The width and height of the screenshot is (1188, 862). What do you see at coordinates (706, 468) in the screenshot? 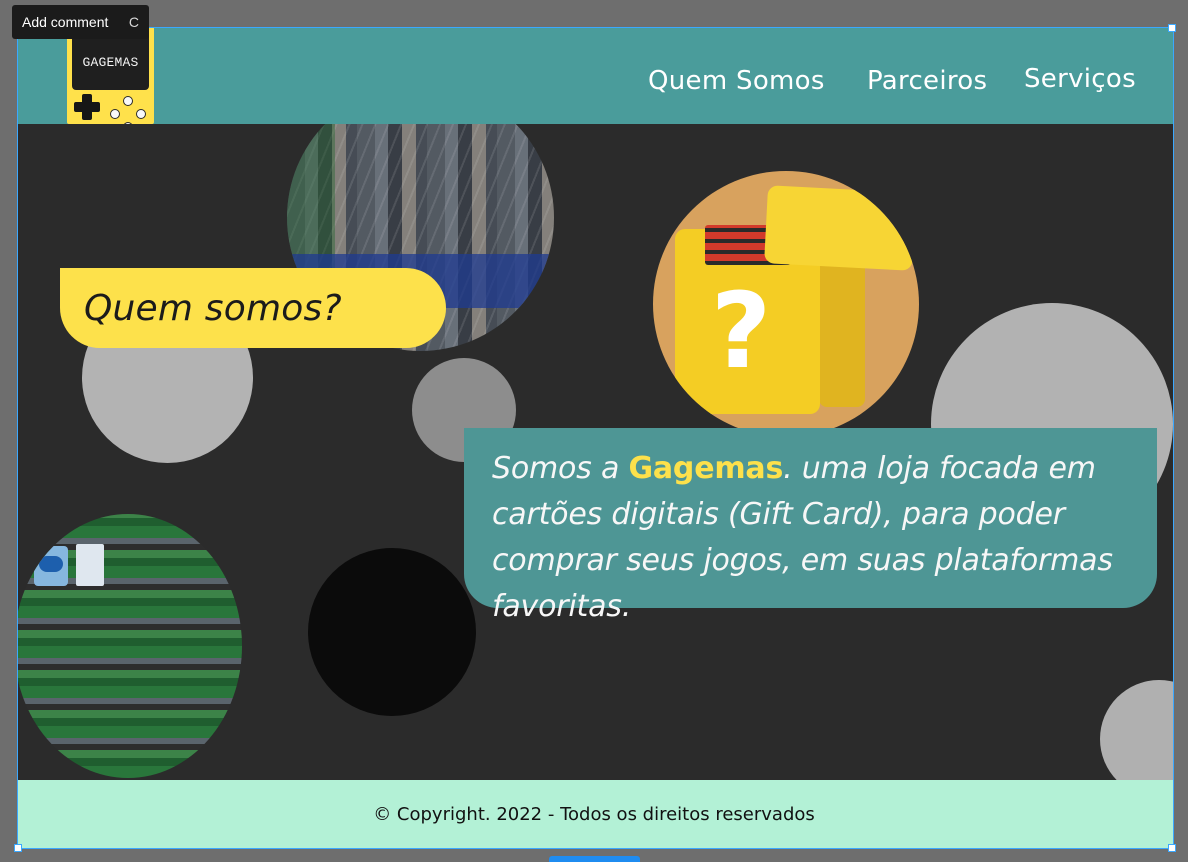
I see `brand-name: Gagemas` at bounding box center [706, 468].